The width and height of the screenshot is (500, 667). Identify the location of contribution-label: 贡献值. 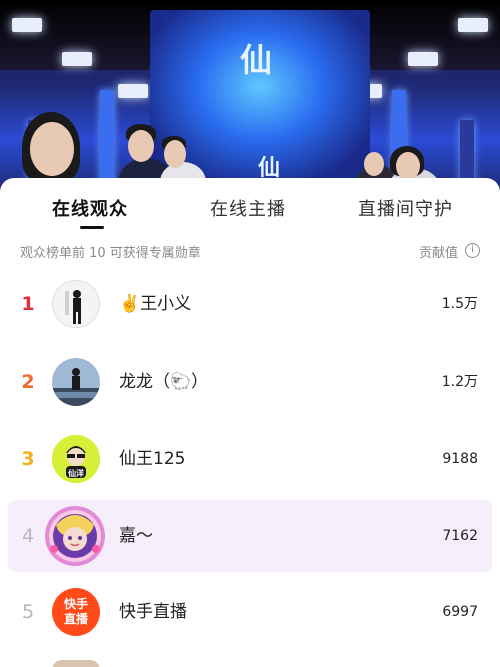
(438, 253).